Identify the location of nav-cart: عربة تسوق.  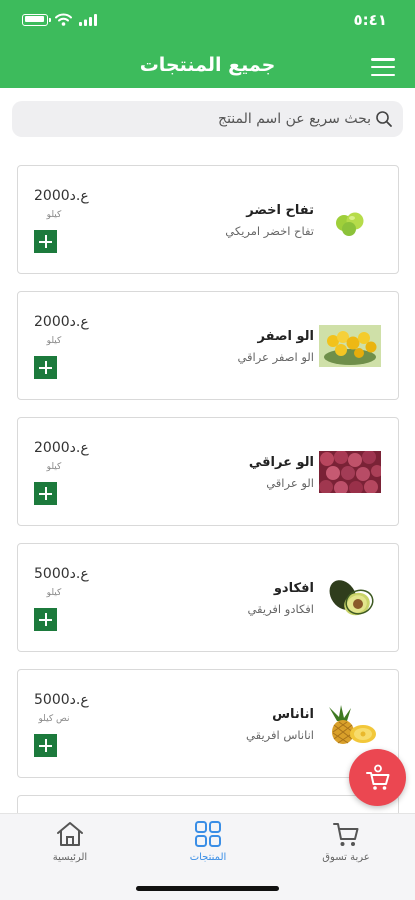
(346, 849).